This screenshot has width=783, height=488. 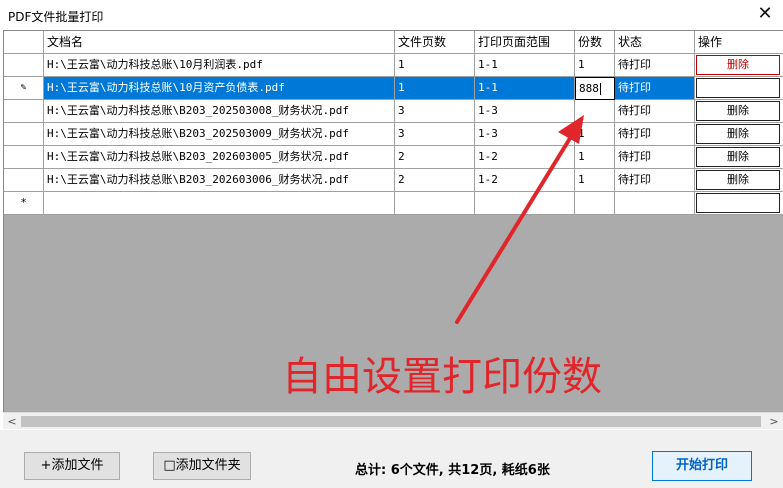 I want to click on text-caret, so click(x=600, y=89).